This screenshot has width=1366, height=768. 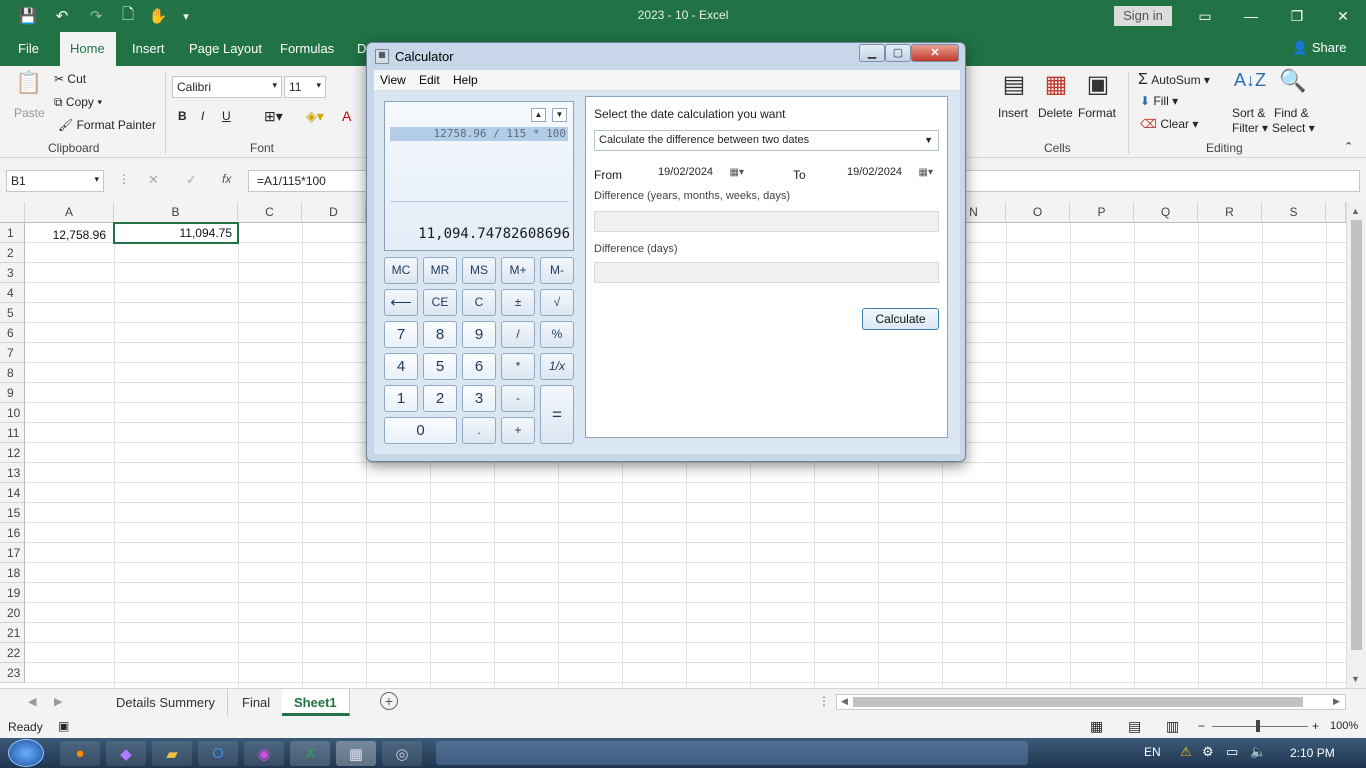 What do you see at coordinates (12, 453) in the screenshot?
I see `row-header: 12` at bounding box center [12, 453].